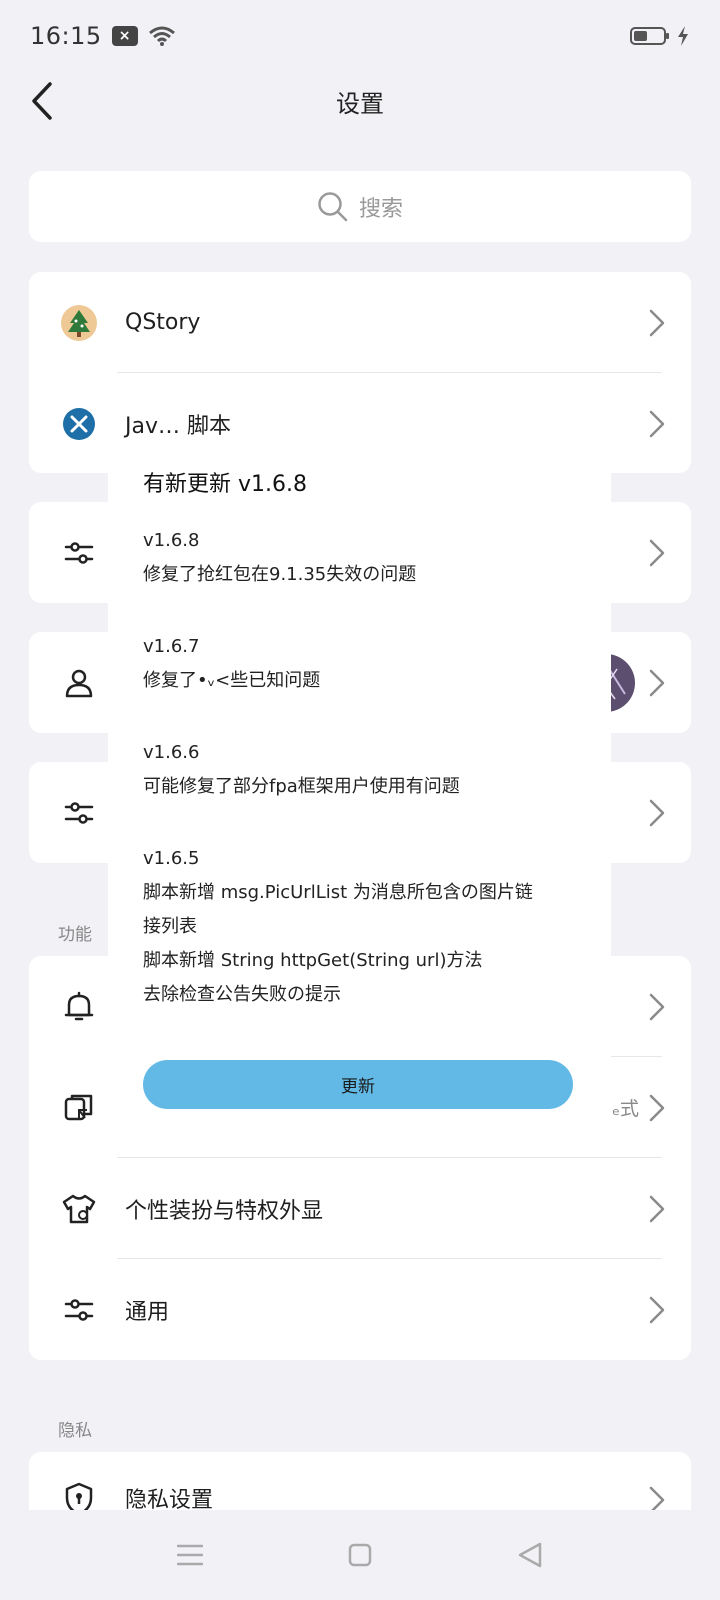  I want to click on list-item-label: 通用, so click(147, 1312).